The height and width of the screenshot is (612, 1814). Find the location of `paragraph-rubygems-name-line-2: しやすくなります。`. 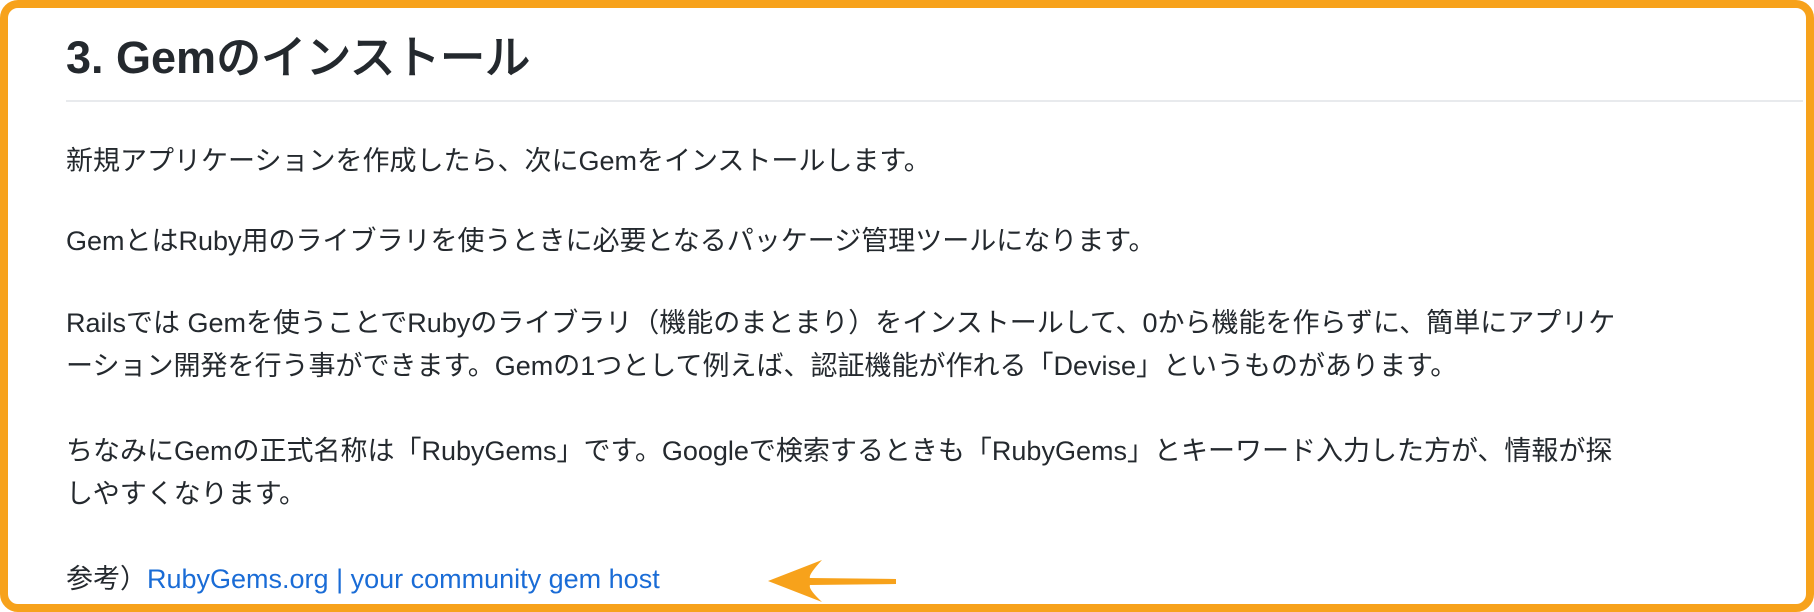

paragraph-rubygems-name-line-2: しやすくなります。 is located at coordinates (186, 494).